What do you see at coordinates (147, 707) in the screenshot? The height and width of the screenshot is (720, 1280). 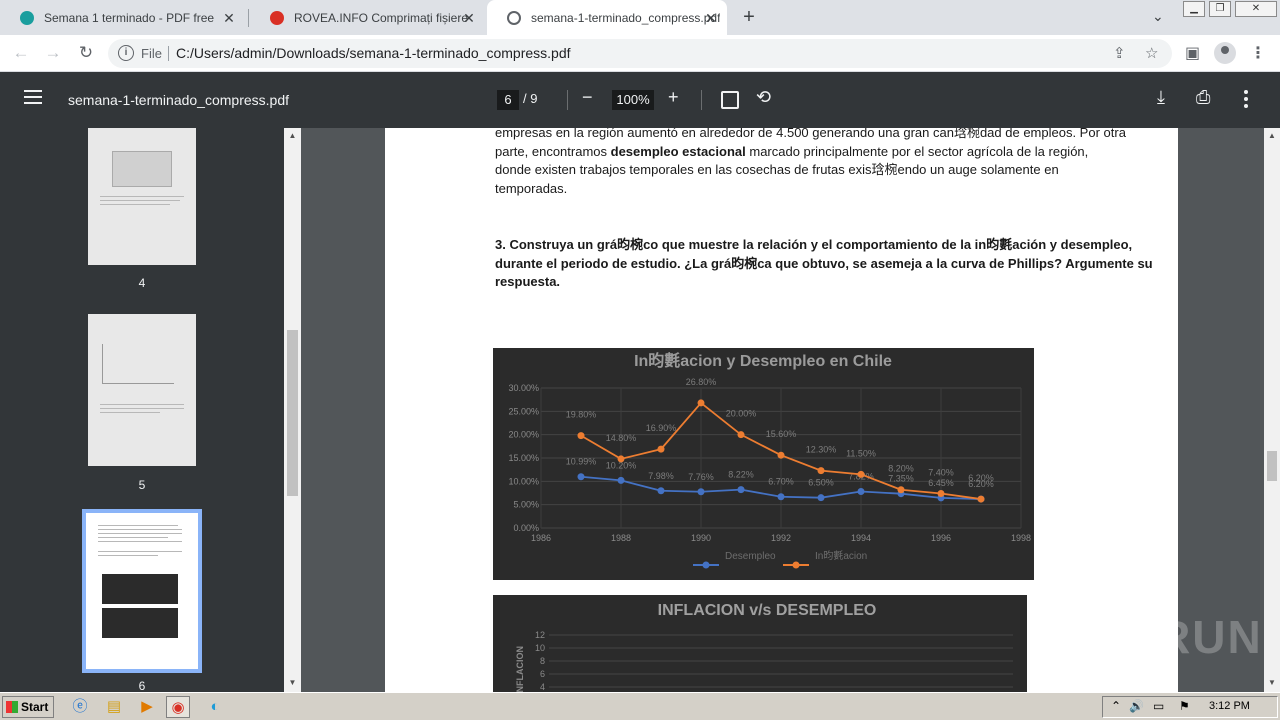 I see `media-player-icon: ▶` at bounding box center [147, 707].